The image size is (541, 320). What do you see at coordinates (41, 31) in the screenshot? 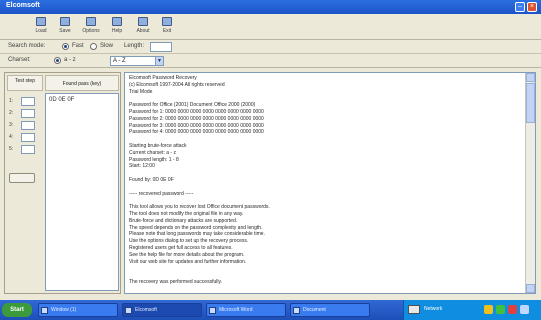
I see `load-label: Load` at bounding box center [41, 31].